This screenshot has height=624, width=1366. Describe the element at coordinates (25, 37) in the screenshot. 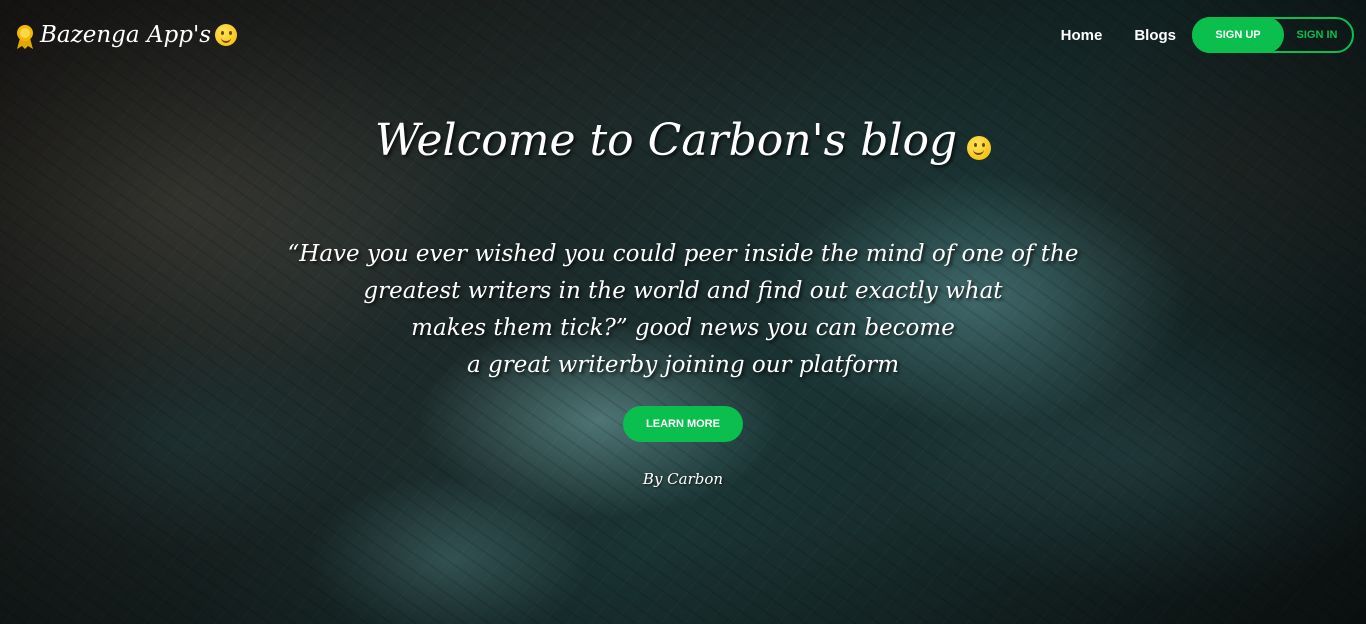

I see `award-badge-icon` at that location.